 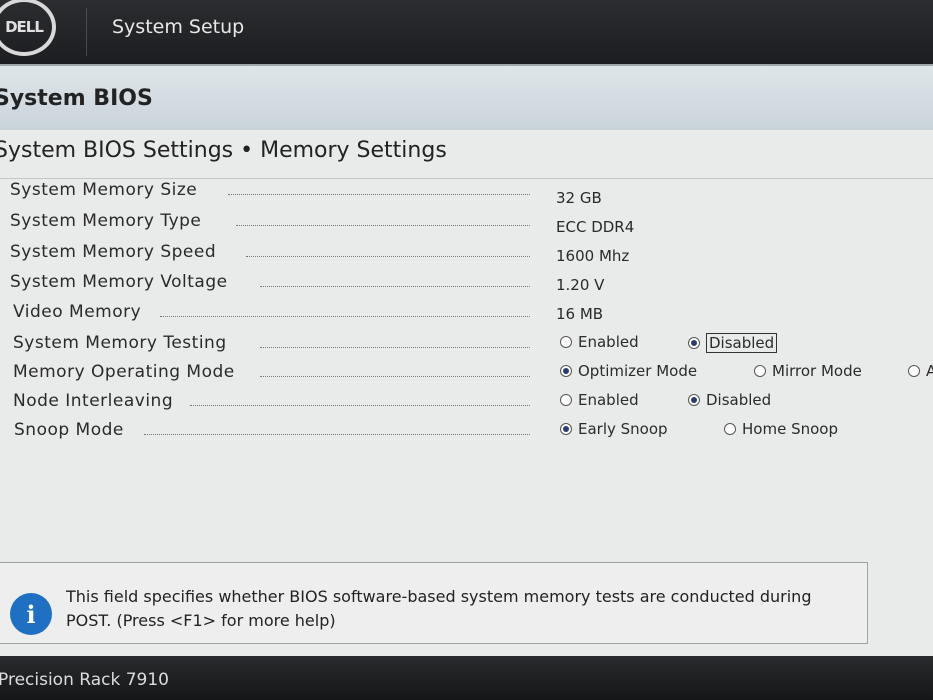 I want to click on radio-option-truncated: A, so click(x=920, y=371).